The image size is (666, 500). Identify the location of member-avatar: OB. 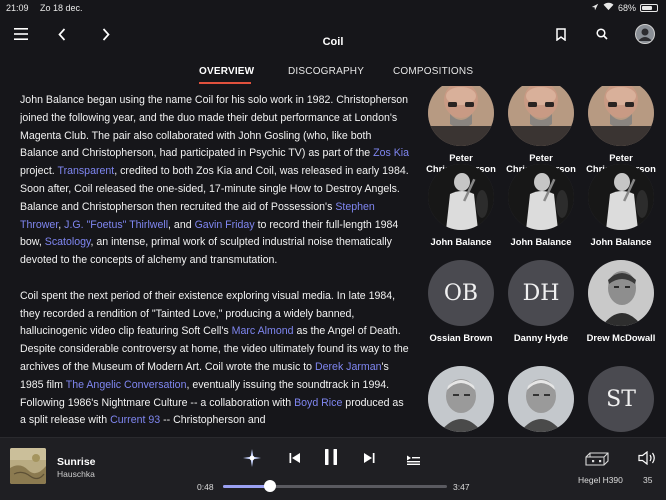
(461, 293).